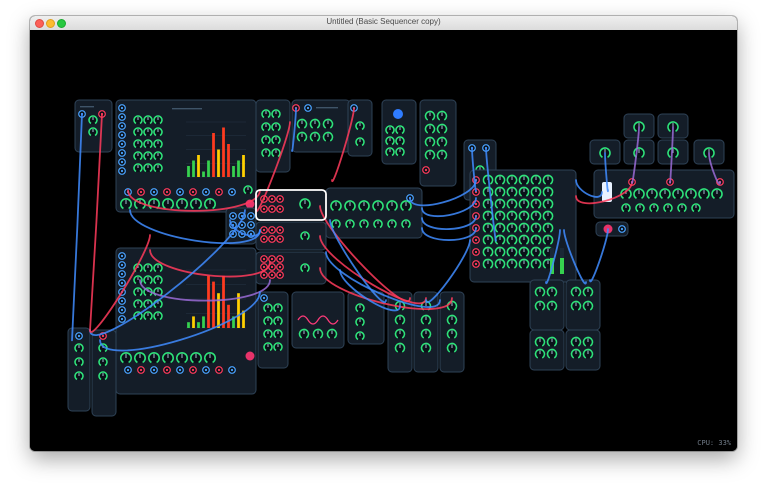 The height and width of the screenshot is (495, 768). What do you see at coordinates (250, 356) in the screenshot?
I see `trigger-button` at bounding box center [250, 356].